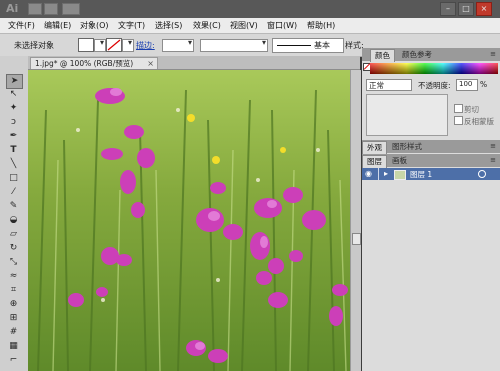  I want to click on direct-selection-tool-icon: ↖, so click(13, 94).